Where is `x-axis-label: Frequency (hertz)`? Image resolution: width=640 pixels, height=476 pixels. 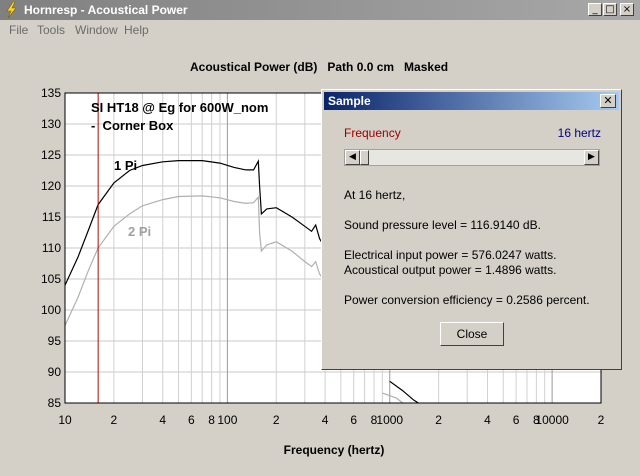 x-axis-label: Frequency (hertz) is located at coordinates (334, 450).